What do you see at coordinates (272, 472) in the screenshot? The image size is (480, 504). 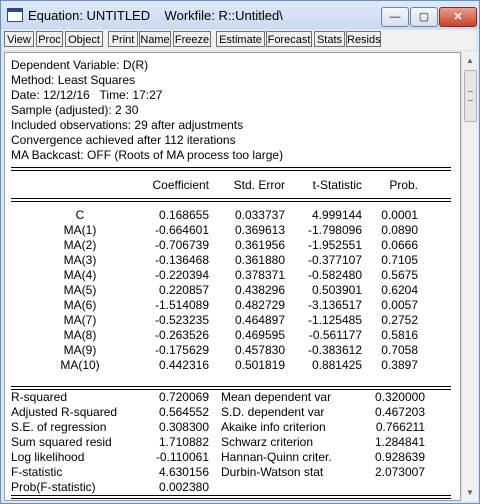 I see `stat-label-right: Durbin-Watson stat` at bounding box center [272, 472].